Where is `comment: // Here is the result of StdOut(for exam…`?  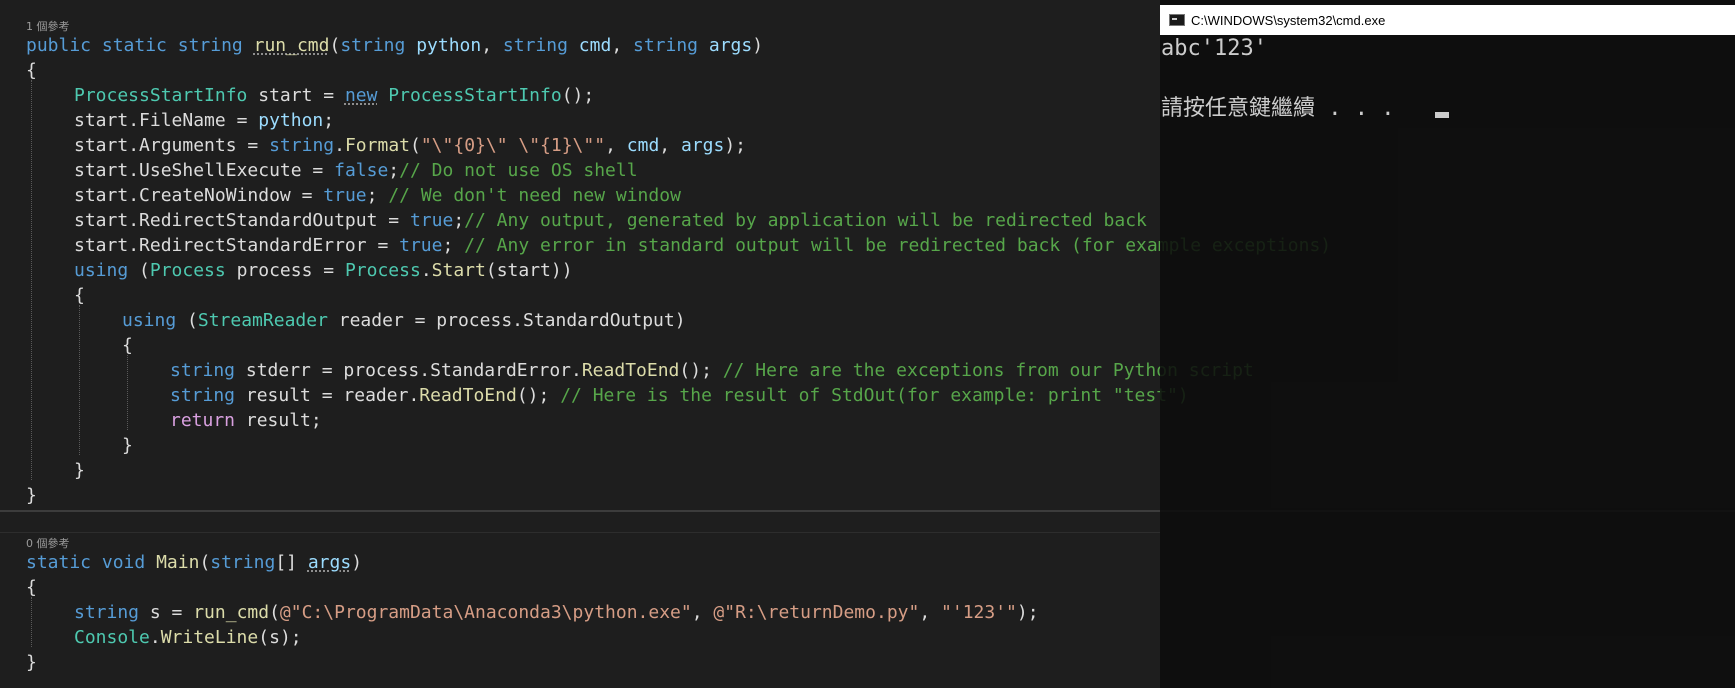
comment: // Here is the result of StdOut(for exam… is located at coordinates (874, 395).